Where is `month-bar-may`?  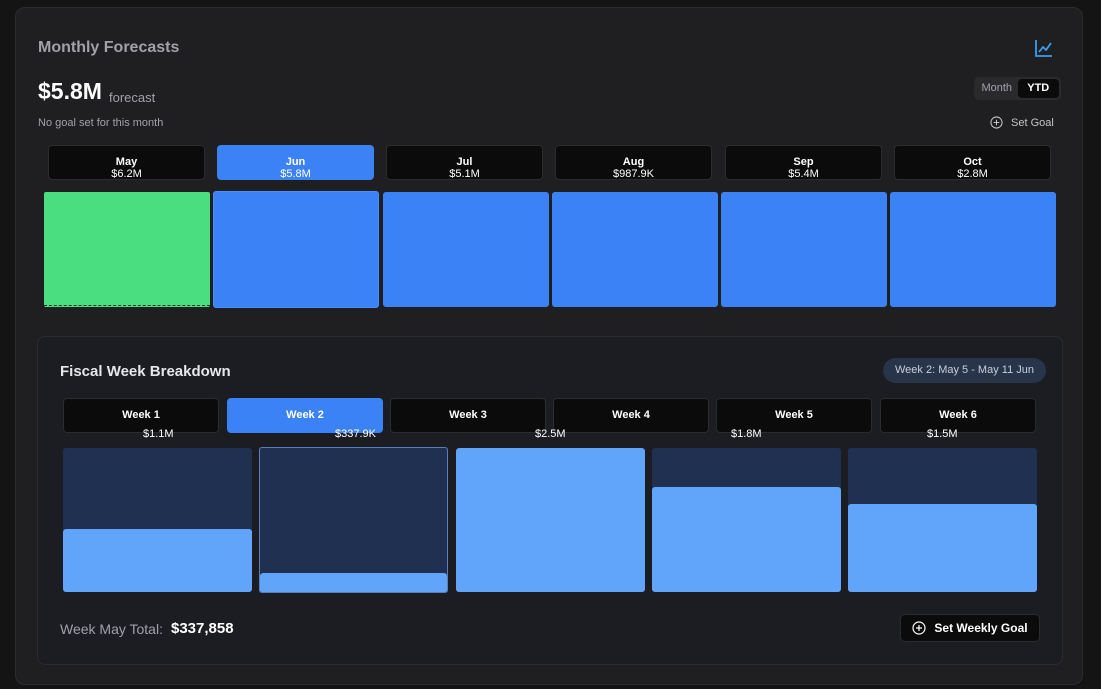 month-bar-may is located at coordinates (127, 249).